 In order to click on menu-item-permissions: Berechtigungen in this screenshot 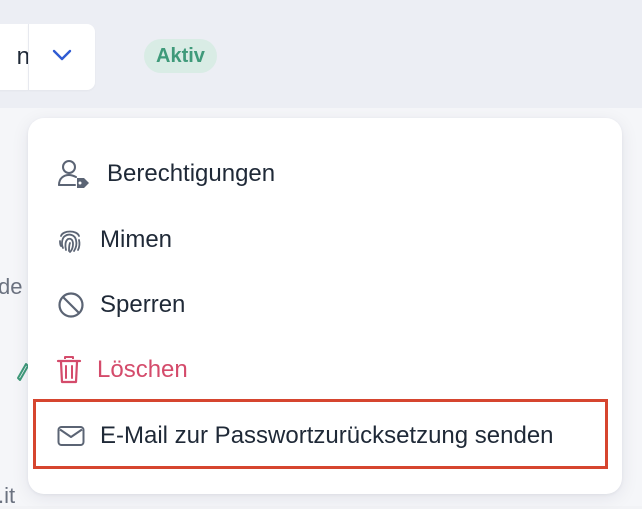, I will do `click(325, 174)`.